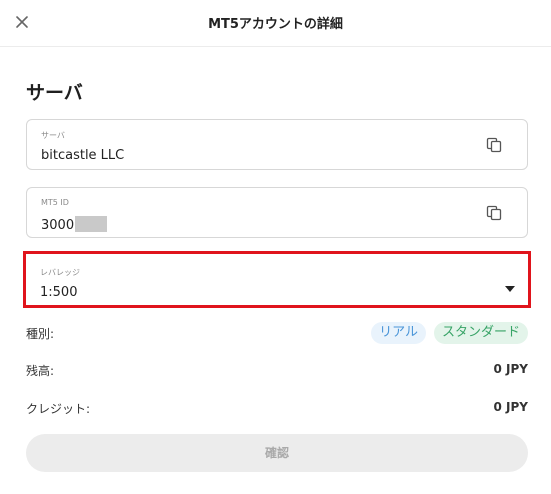  What do you see at coordinates (54, 93) in the screenshot?
I see `section-title: サーバ` at bounding box center [54, 93].